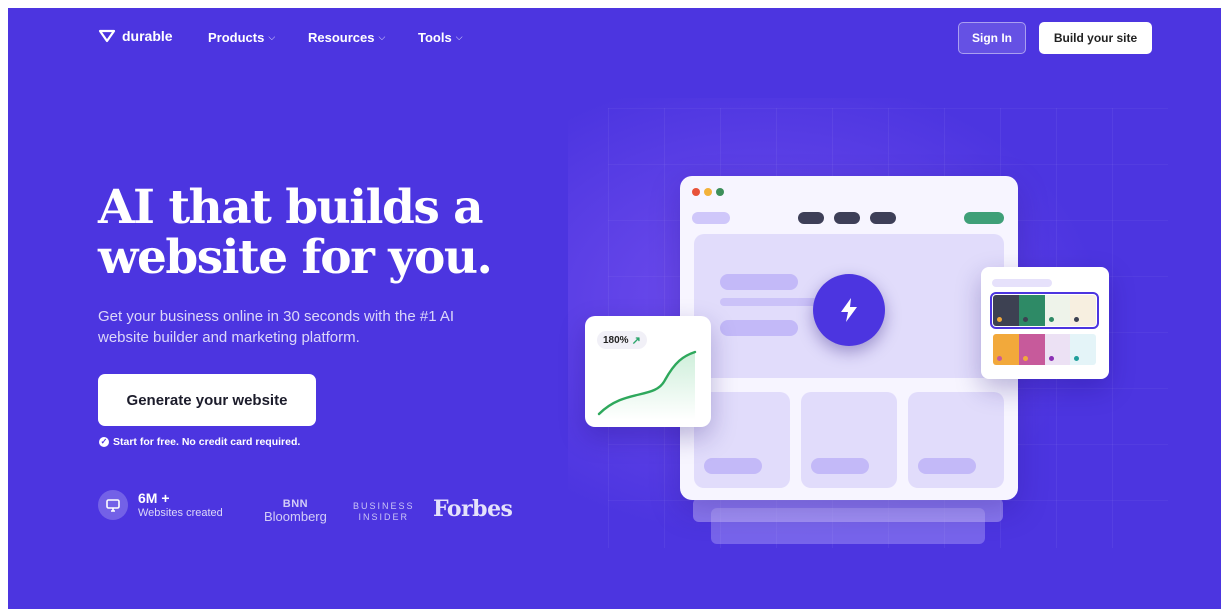 This screenshot has width=1229, height=609. I want to click on growth-value: 180%, so click(616, 340).